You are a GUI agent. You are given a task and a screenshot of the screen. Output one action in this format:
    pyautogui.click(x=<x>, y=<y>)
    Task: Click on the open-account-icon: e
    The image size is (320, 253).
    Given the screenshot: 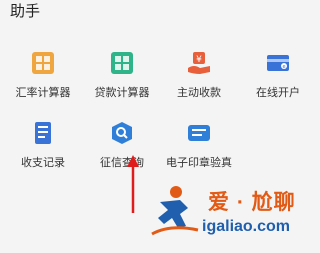 What is the action you would take?
    pyautogui.click(x=278, y=63)
    